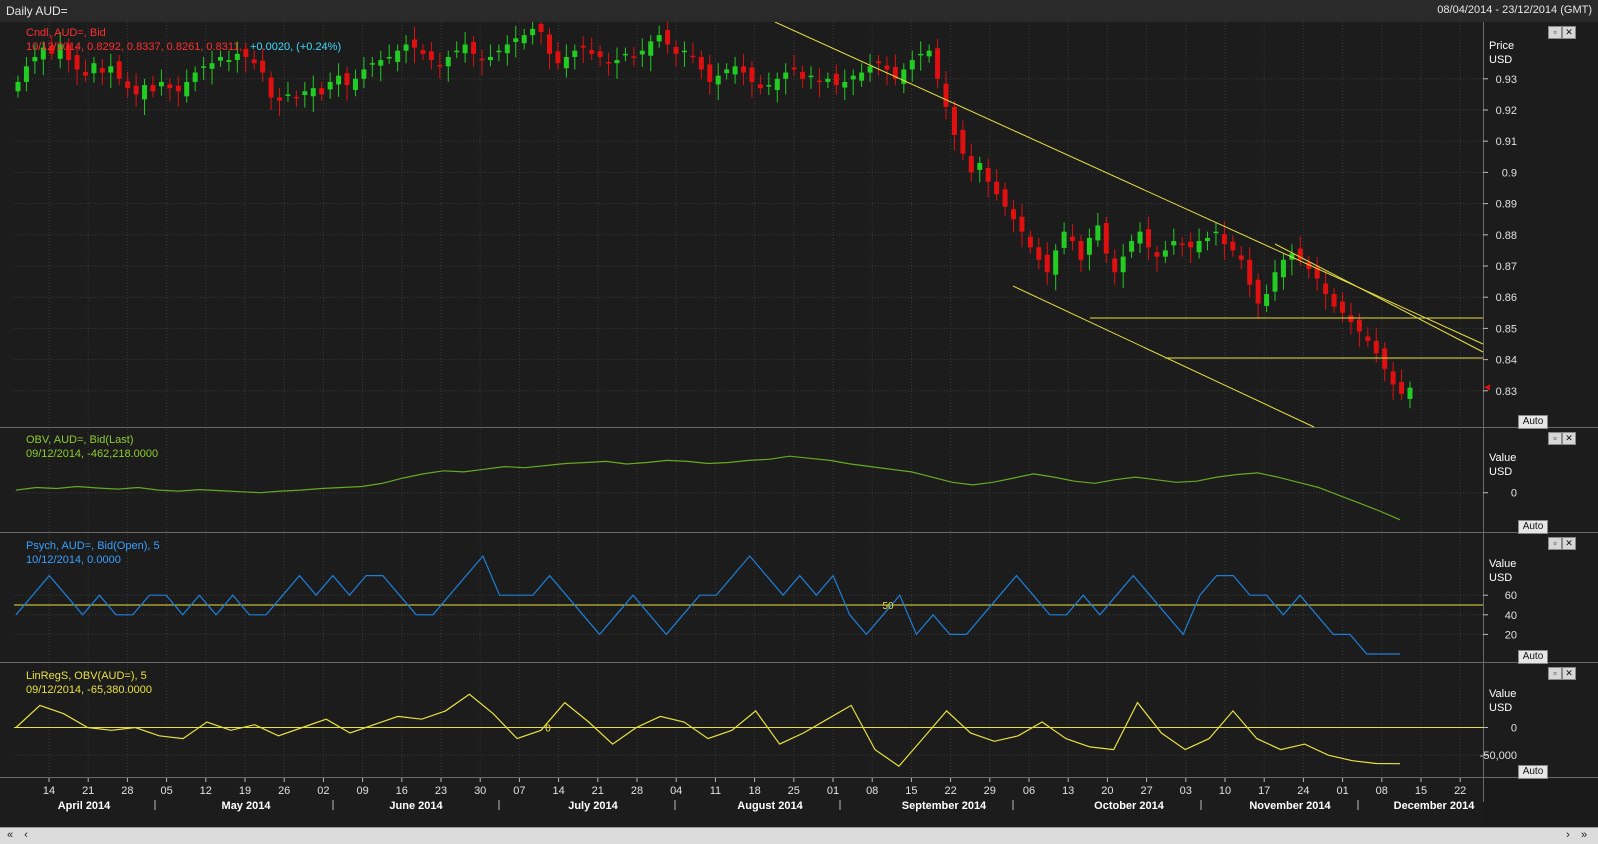 This screenshot has height=844, width=1598. Describe the element at coordinates (1533, 527) in the screenshot. I see `obv-auto-button: Auto` at that location.